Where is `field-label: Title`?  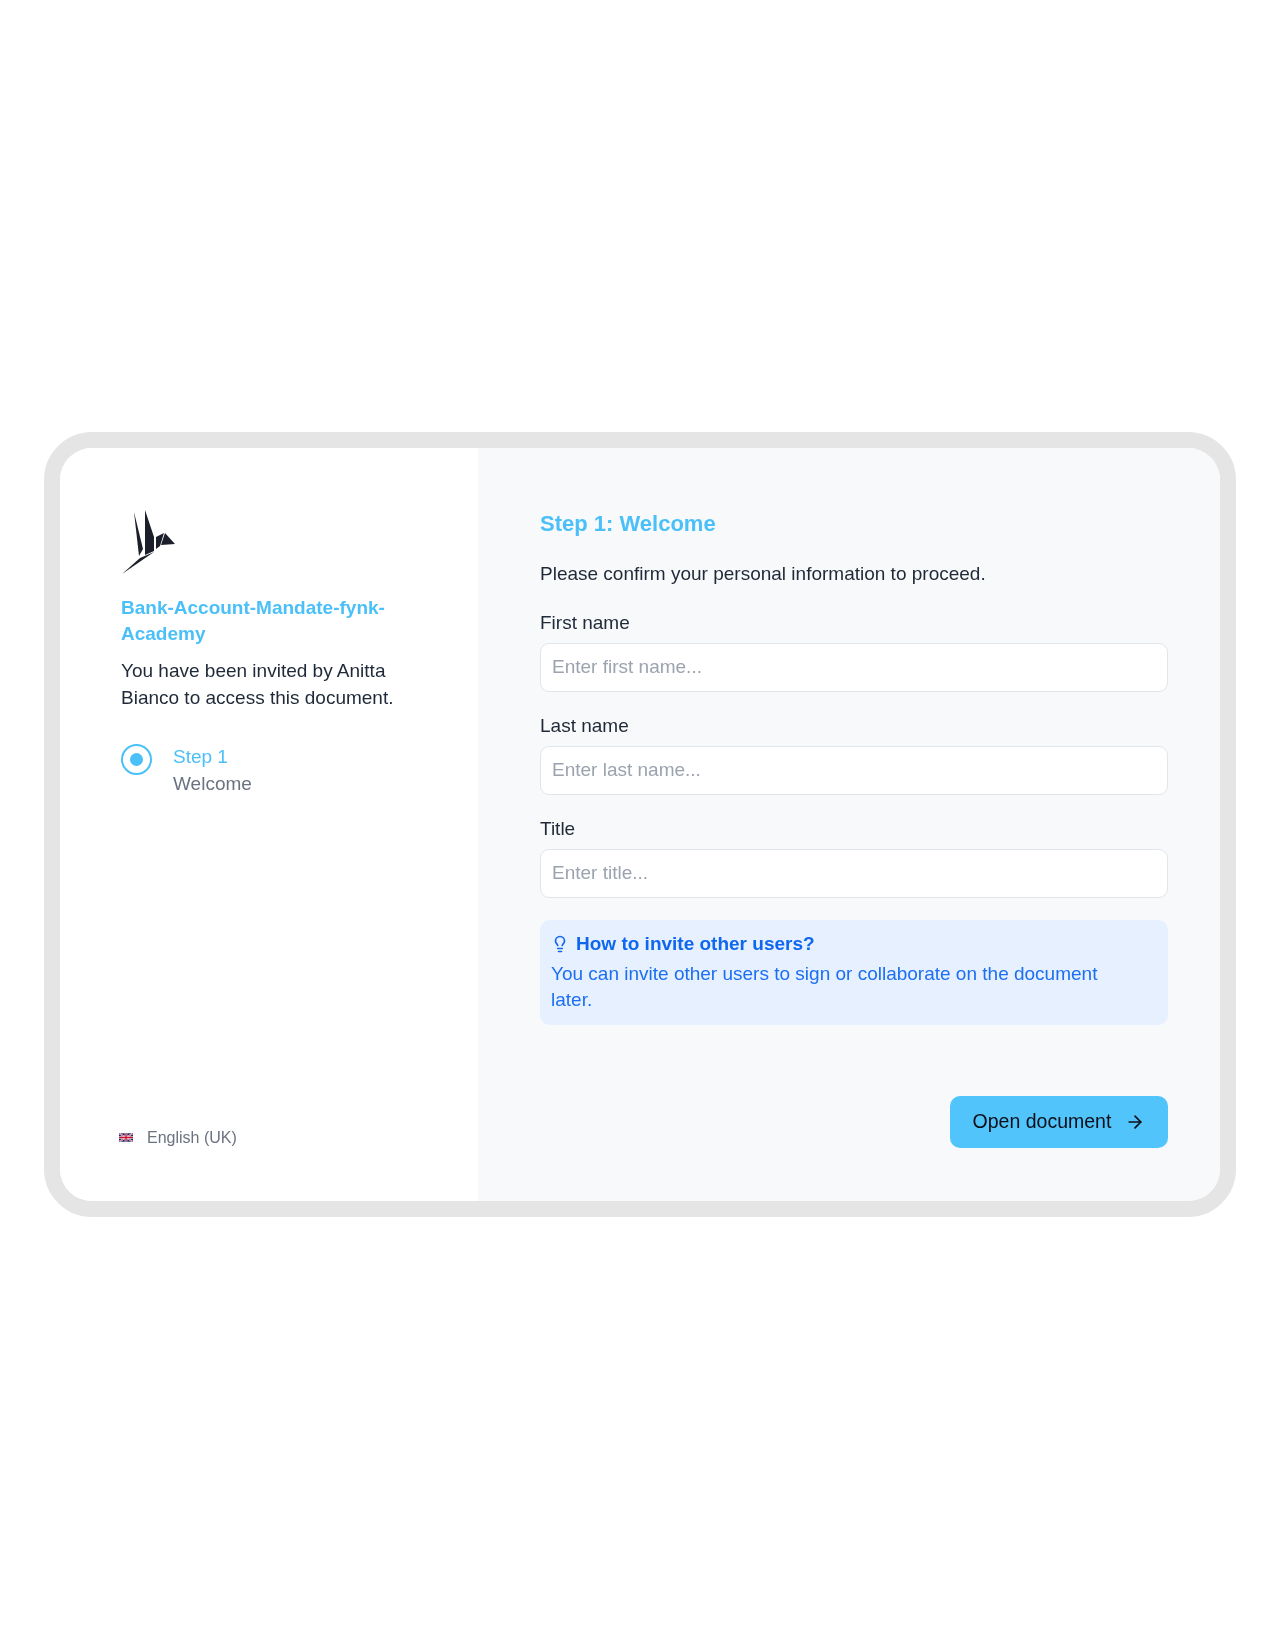 field-label: Title is located at coordinates (558, 828).